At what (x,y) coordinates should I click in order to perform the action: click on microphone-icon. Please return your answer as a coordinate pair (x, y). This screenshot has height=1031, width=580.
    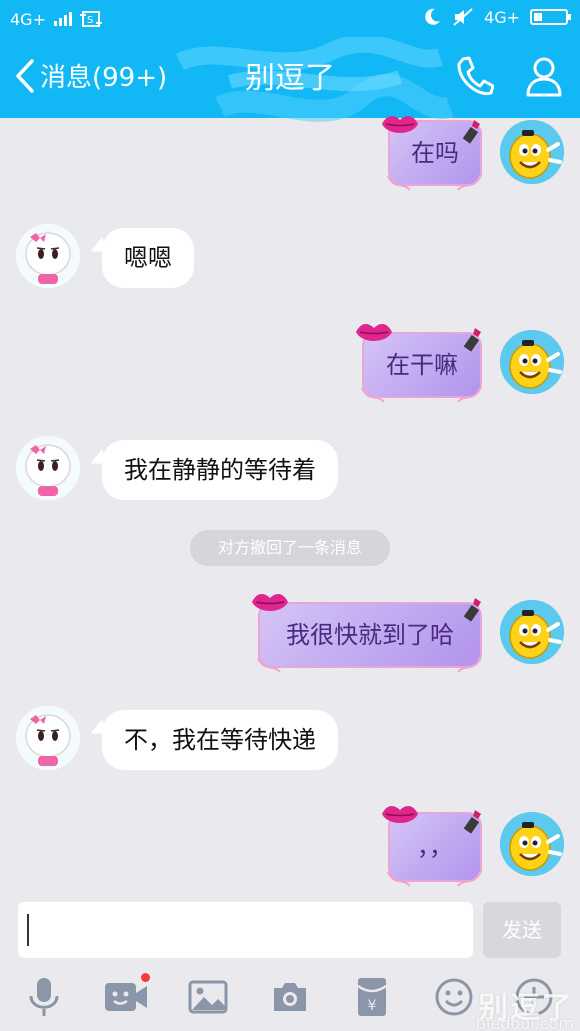
    Looking at the image, I should click on (44, 997).